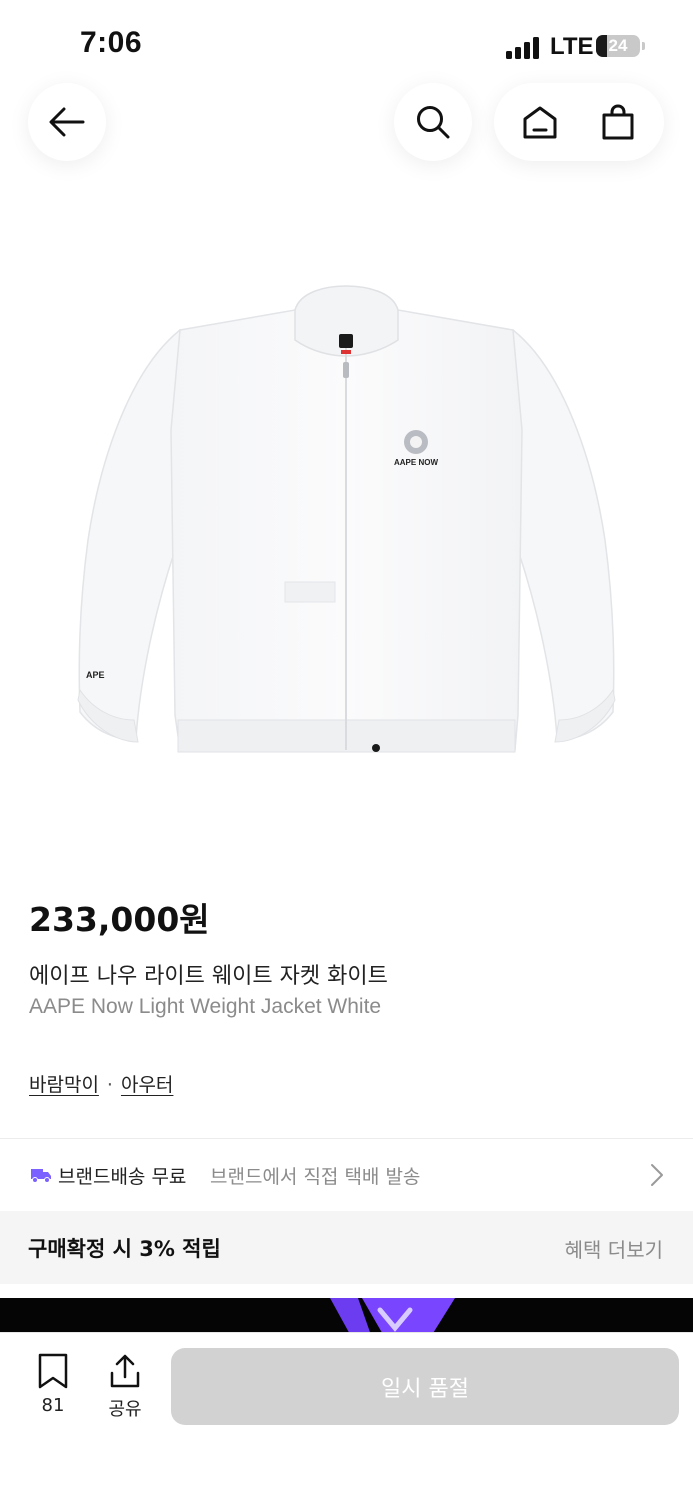 The width and height of the screenshot is (693, 1501). I want to click on truck-icon, so click(41, 1176).